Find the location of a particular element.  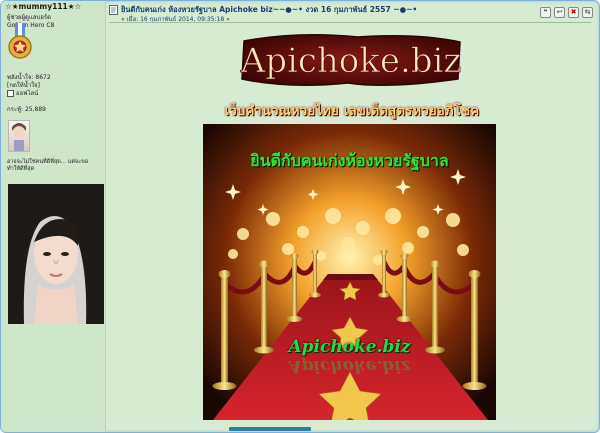

delete-icon: ✖ is located at coordinates (573, 12).